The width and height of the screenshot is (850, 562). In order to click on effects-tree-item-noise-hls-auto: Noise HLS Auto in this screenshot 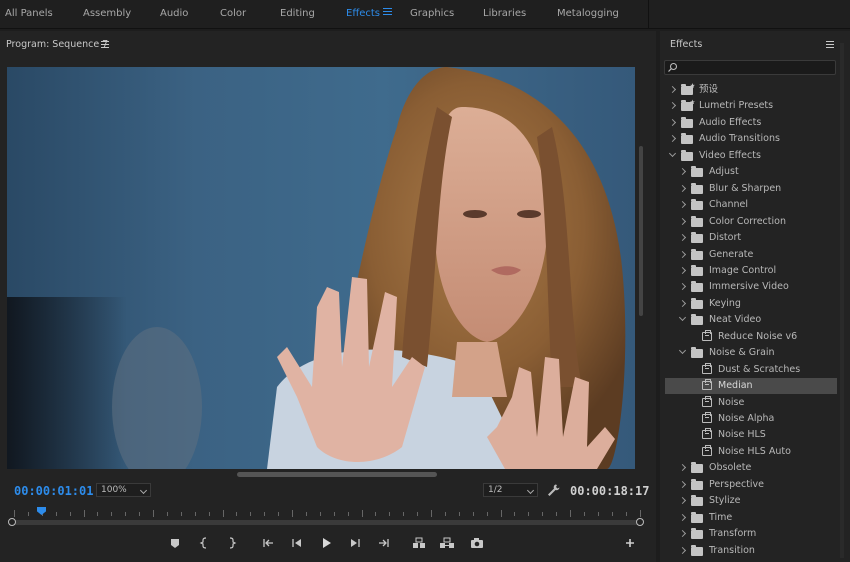, I will do `click(751, 452)`.